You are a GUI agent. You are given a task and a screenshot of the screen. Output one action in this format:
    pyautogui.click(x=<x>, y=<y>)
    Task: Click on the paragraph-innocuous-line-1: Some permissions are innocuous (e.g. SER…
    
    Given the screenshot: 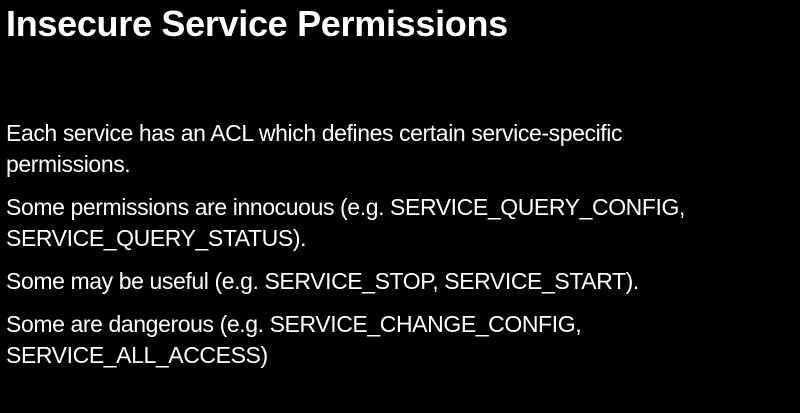 What is the action you would take?
    pyautogui.click(x=346, y=207)
    